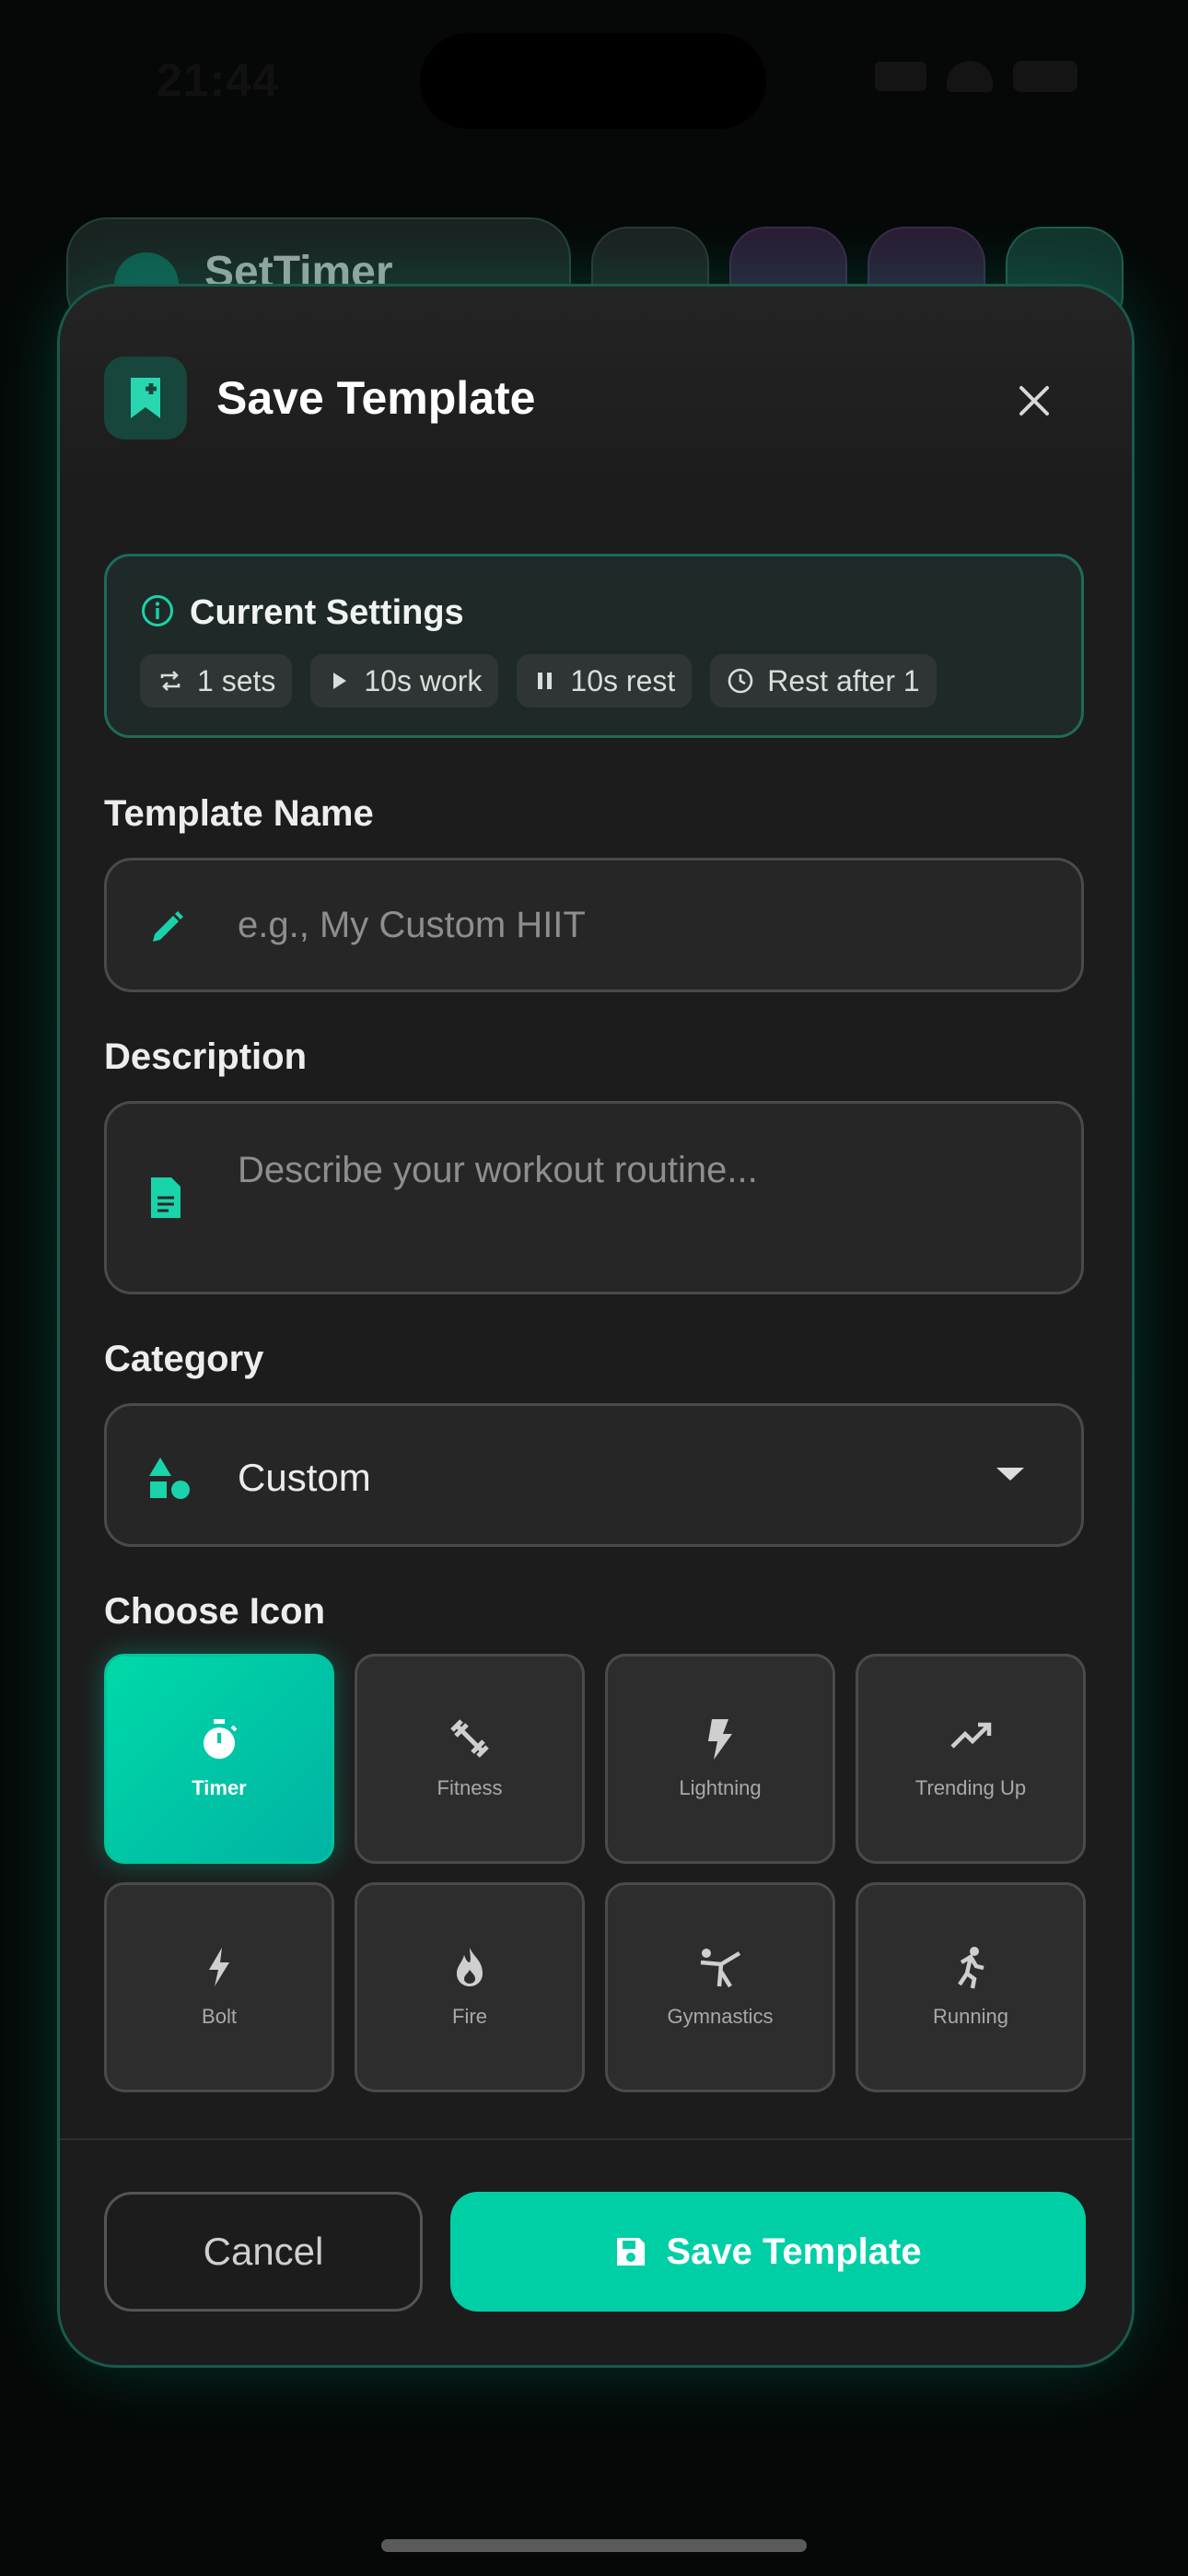  I want to click on close-button, so click(1034, 401).